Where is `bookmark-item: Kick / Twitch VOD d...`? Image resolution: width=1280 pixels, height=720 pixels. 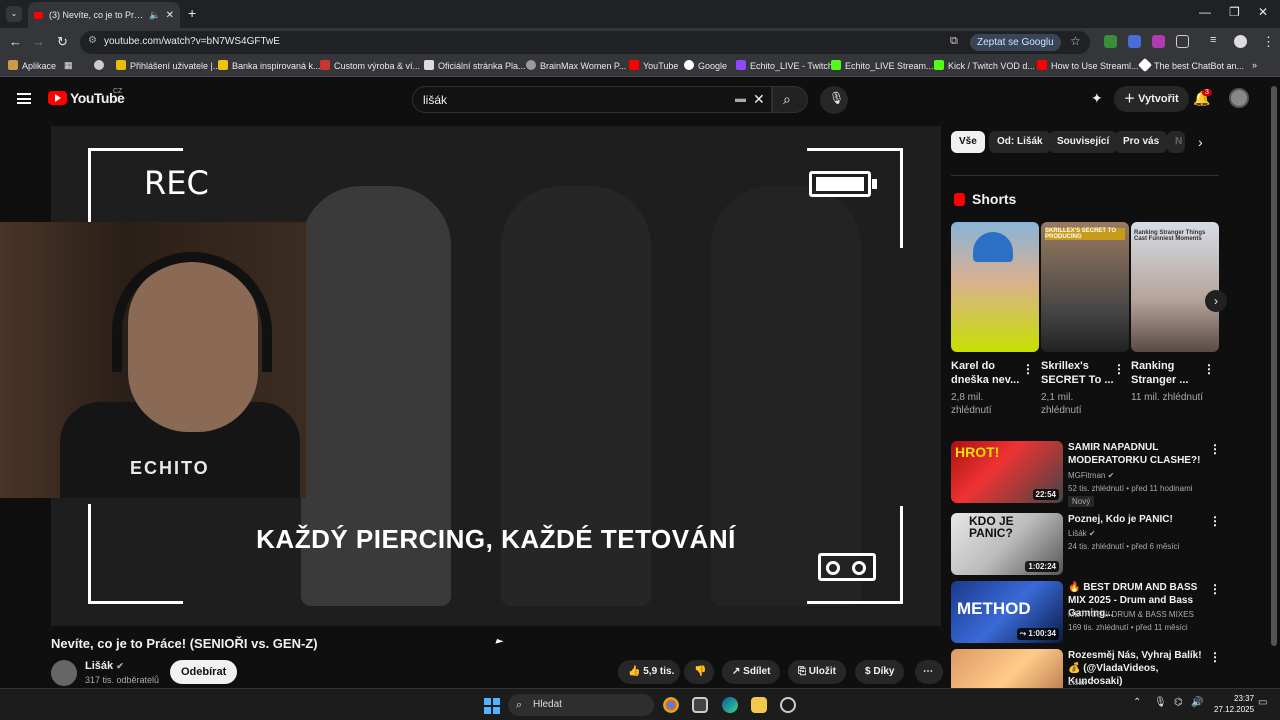 bookmark-item: Kick / Twitch VOD d... is located at coordinates (984, 65).